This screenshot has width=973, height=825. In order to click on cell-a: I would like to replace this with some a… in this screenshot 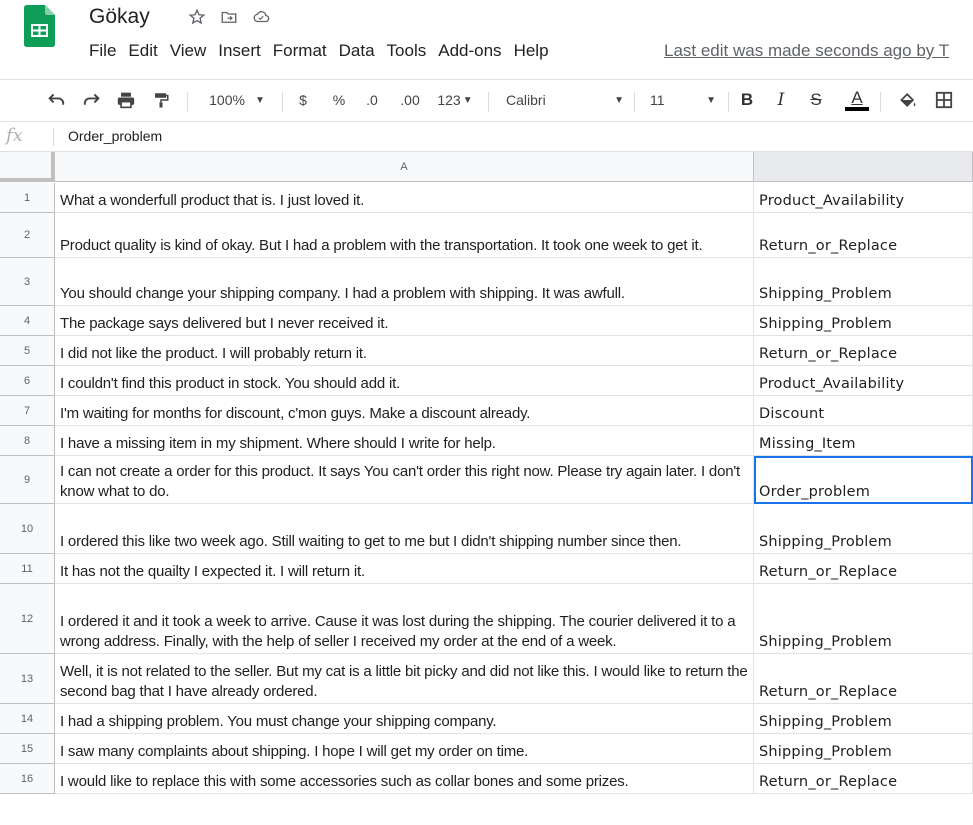, I will do `click(404, 779)`.